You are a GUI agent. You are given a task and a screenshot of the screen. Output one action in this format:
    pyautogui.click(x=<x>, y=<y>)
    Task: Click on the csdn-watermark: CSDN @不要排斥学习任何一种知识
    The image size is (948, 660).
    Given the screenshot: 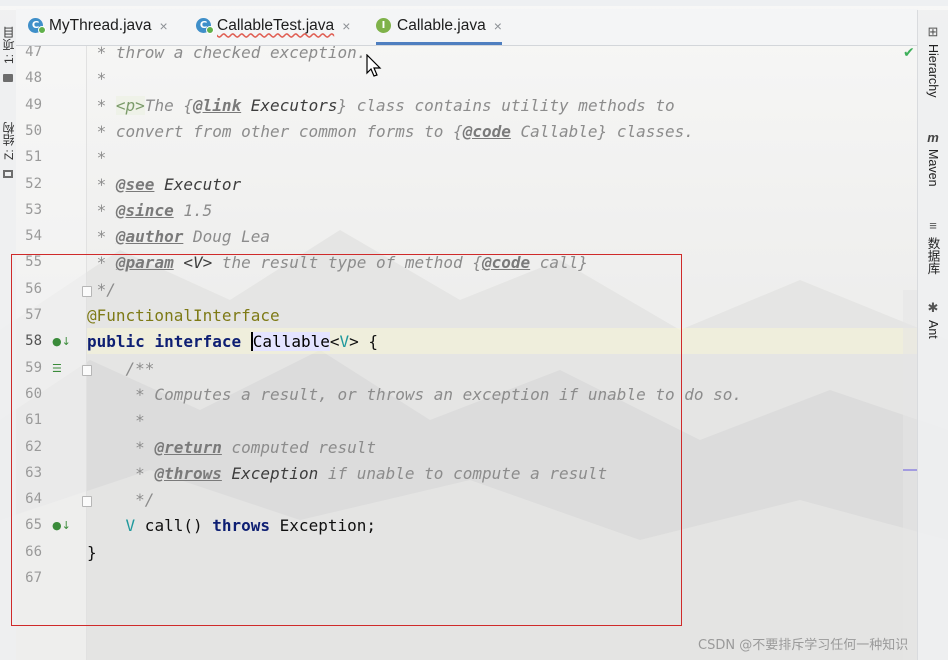 What is the action you would take?
    pyautogui.click(x=803, y=645)
    